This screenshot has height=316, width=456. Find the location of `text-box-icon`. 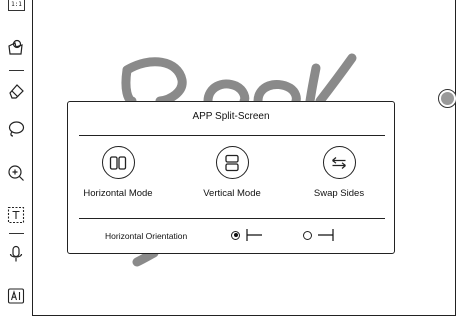

text-box-icon is located at coordinates (16, 215).